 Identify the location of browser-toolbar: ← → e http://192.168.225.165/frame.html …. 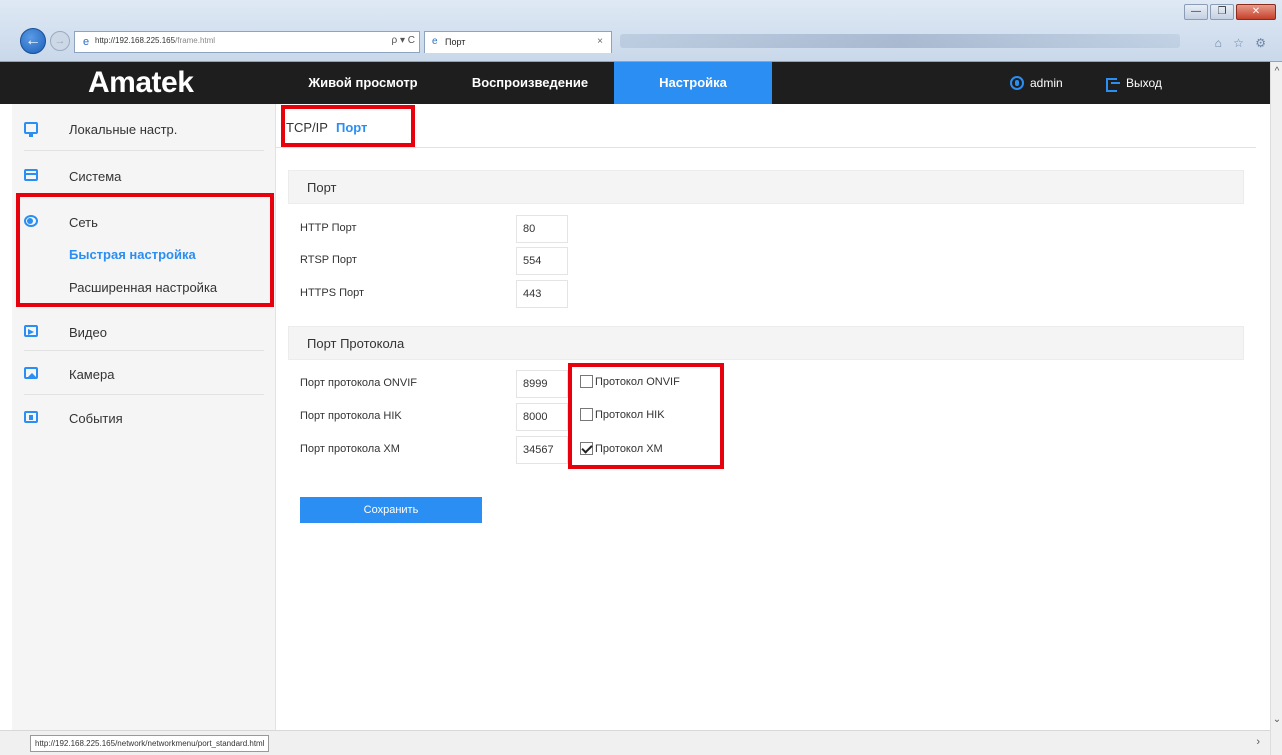
(641, 31).